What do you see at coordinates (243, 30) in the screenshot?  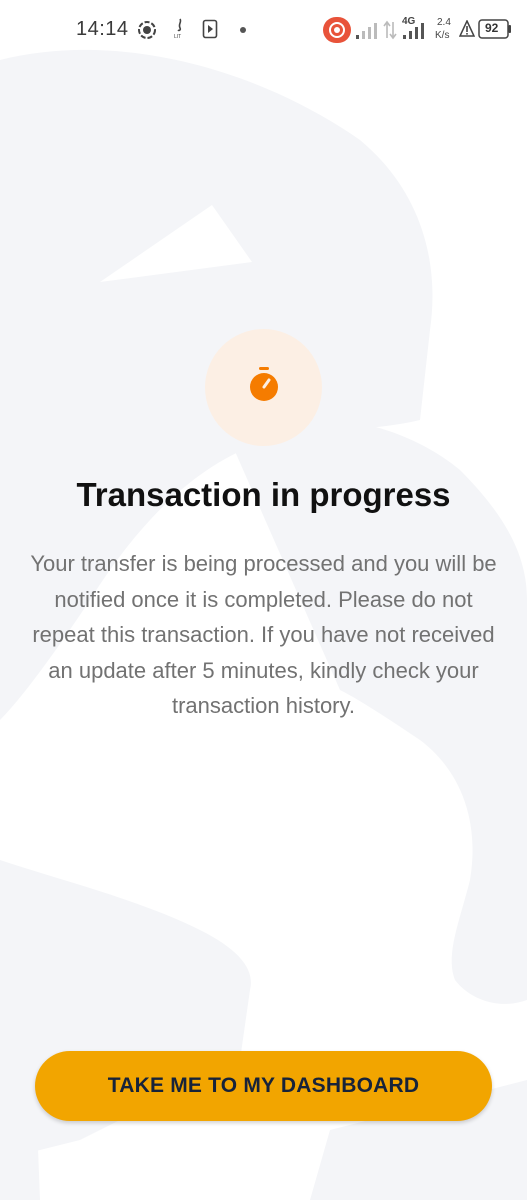 I see `dot-icon` at bounding box center [243, 30].